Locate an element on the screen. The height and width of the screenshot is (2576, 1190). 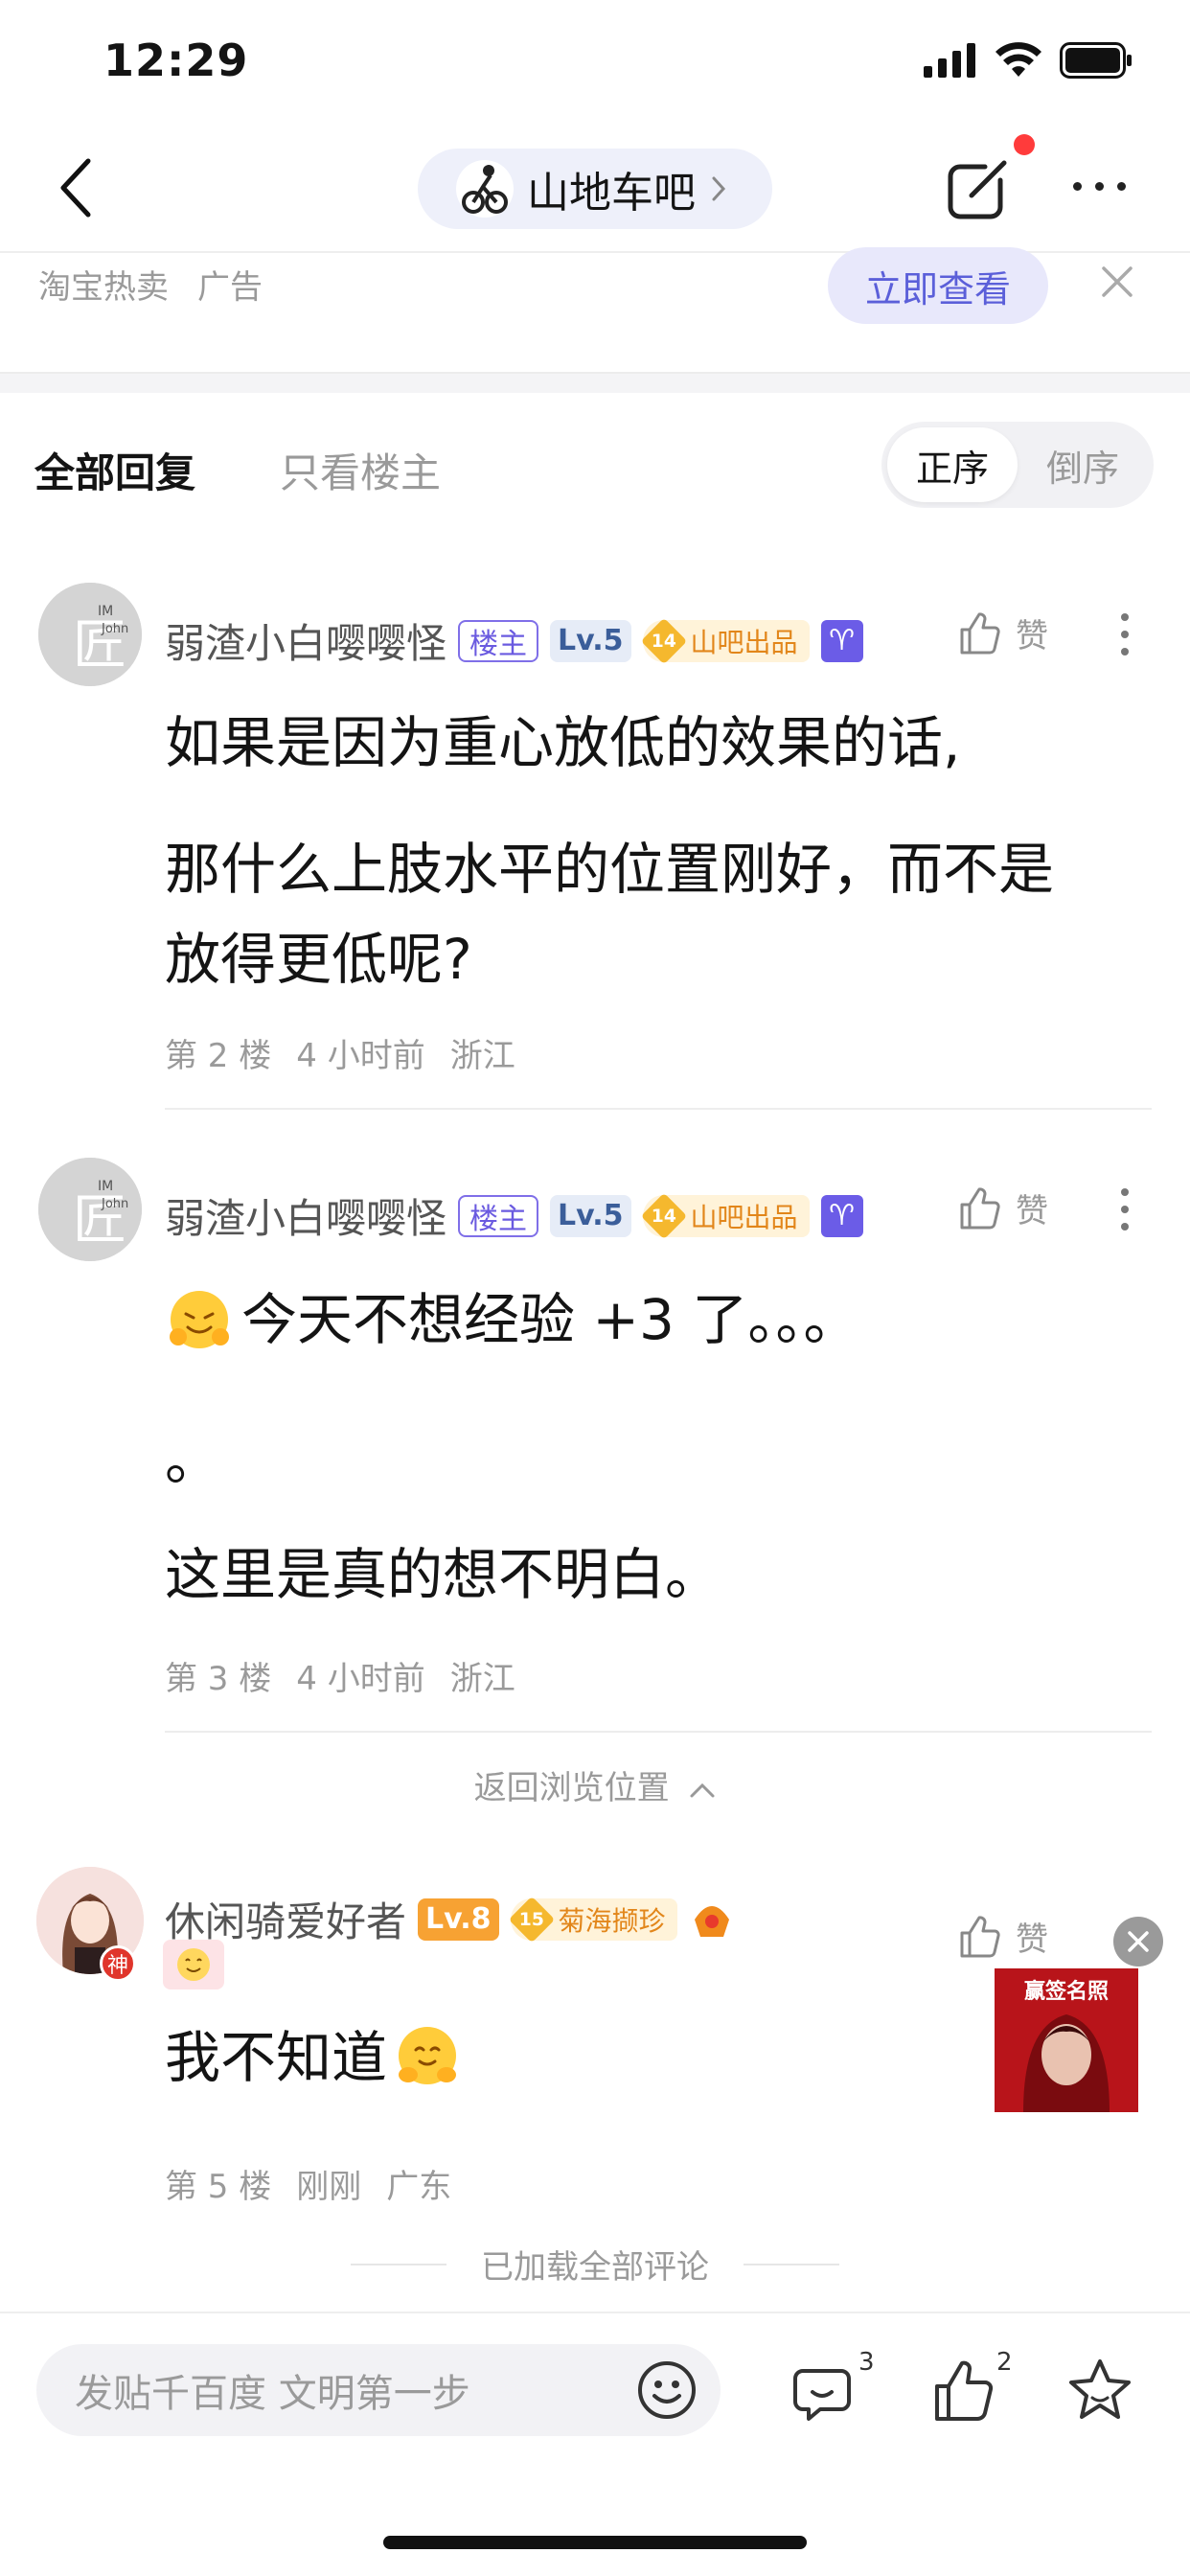
post-meta: 第 5 楼 刚刚 广东 is located at coordinates (308, 2183).